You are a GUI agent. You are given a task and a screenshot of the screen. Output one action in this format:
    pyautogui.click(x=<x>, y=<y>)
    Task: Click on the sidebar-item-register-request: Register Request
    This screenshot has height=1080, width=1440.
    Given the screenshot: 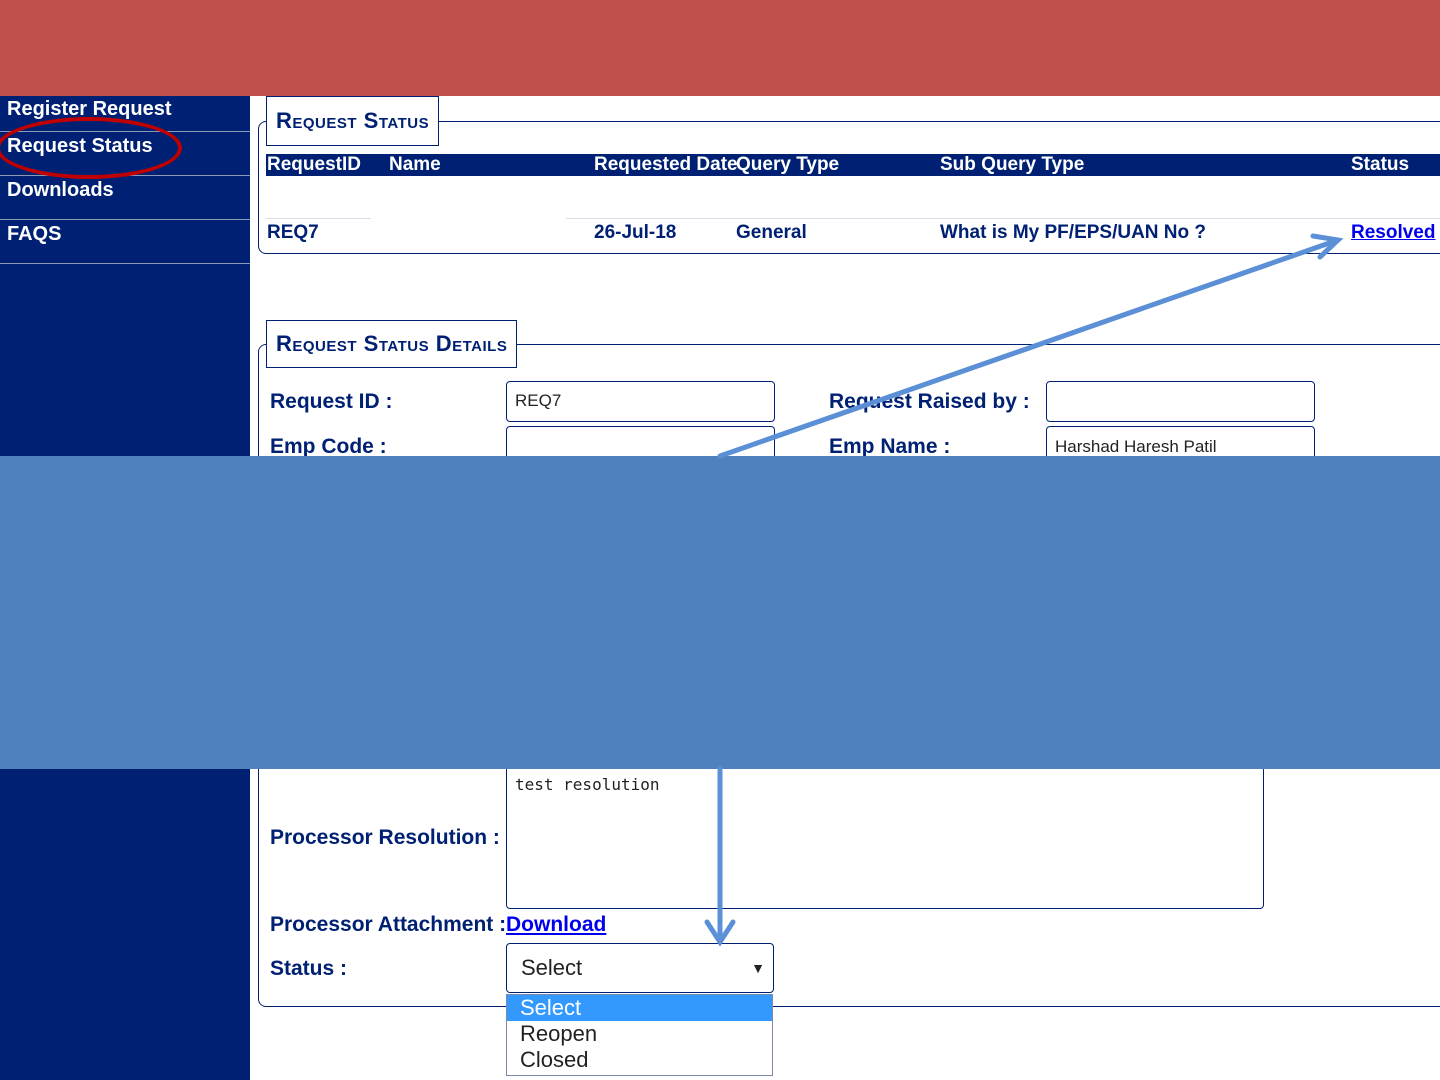 What is the action you would take?
    pyautogui.click(x=125, y=114)
    